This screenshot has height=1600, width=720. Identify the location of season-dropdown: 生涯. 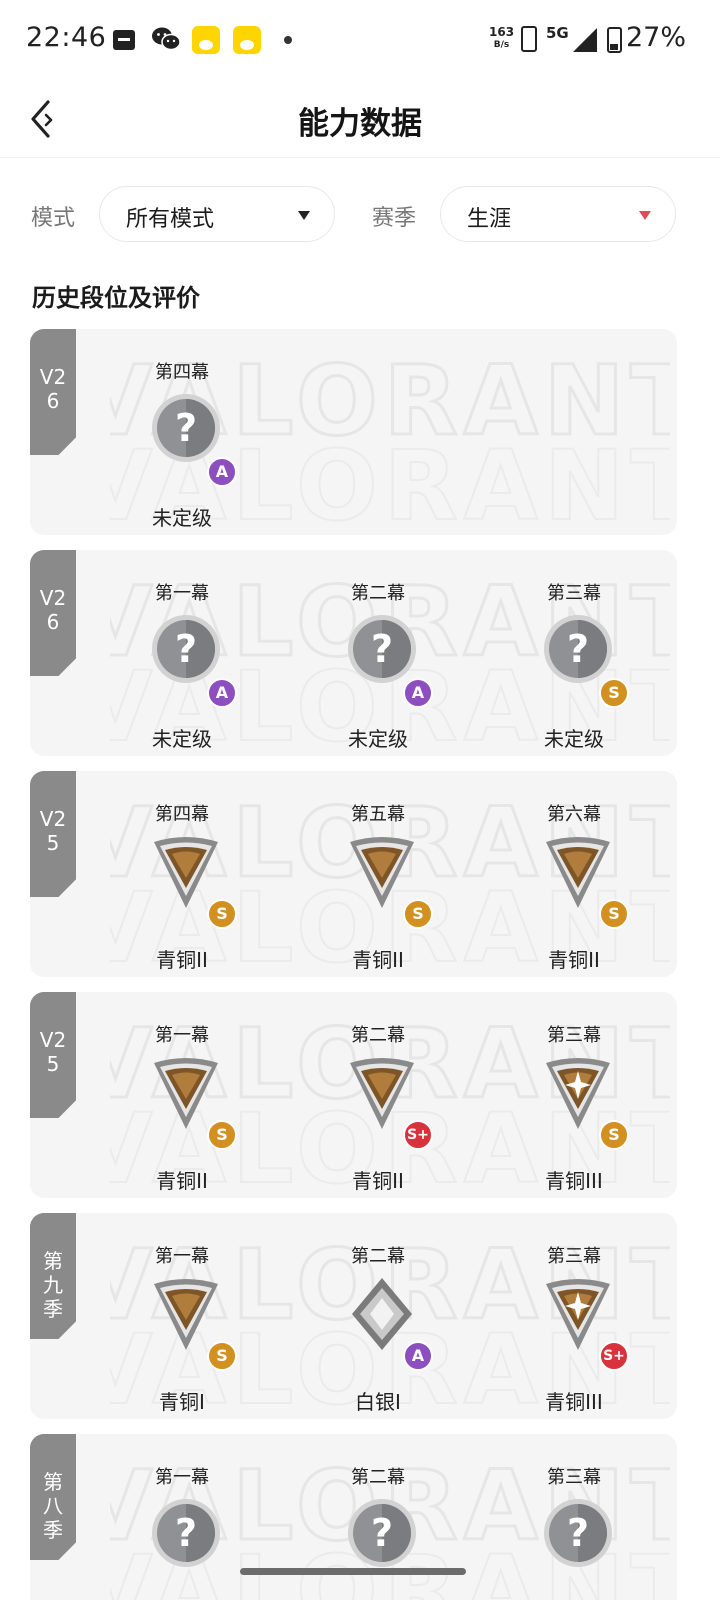
(558, 214).